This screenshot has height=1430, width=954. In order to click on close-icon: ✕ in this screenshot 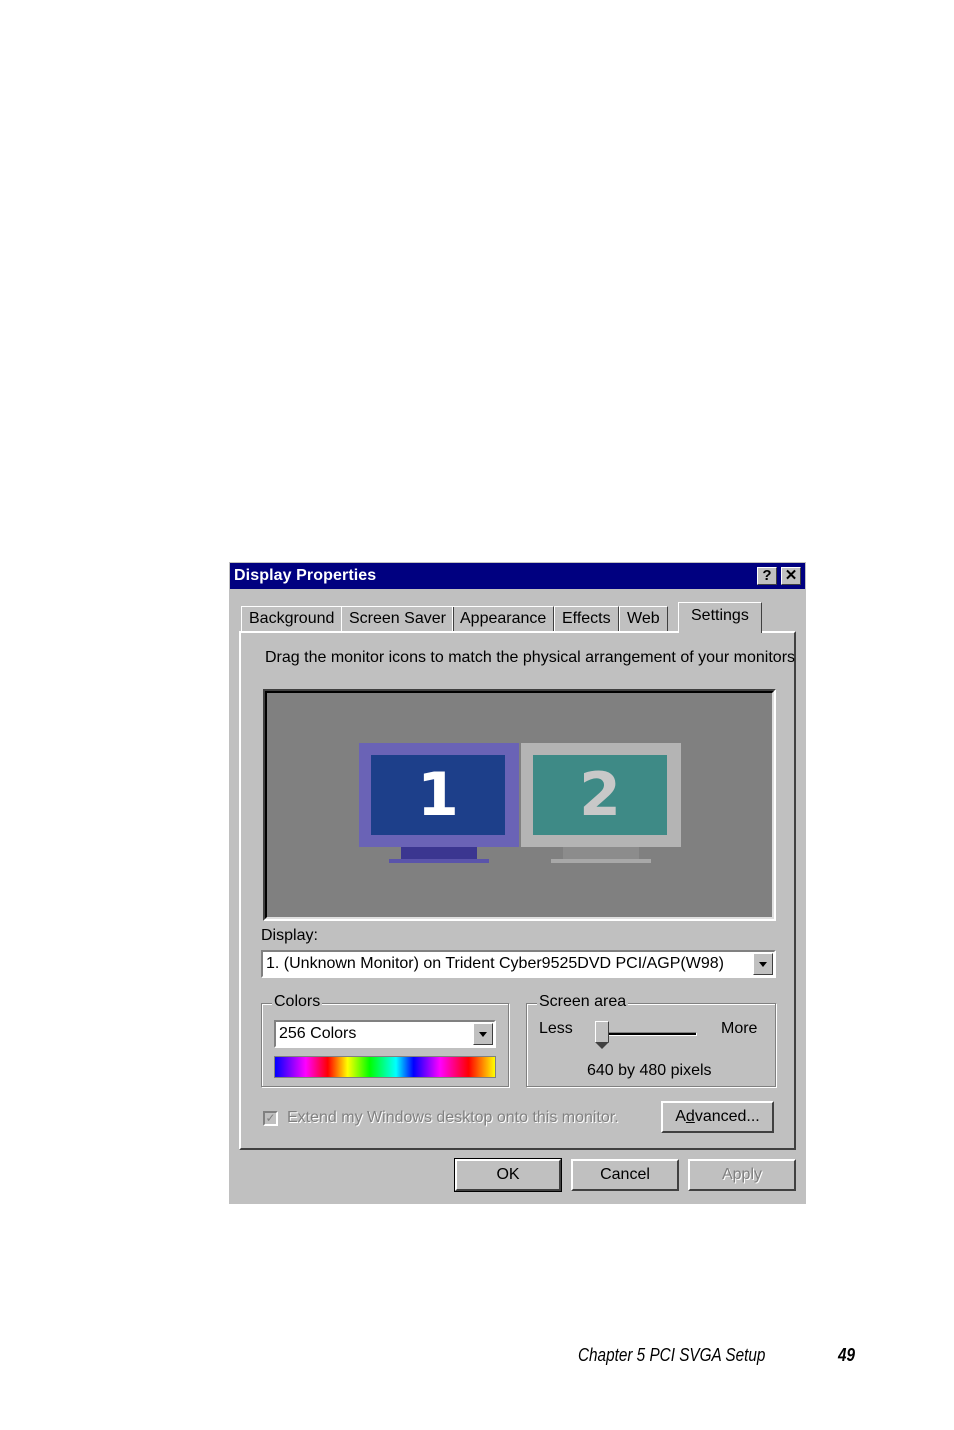, I will do `click(791, 575)`.